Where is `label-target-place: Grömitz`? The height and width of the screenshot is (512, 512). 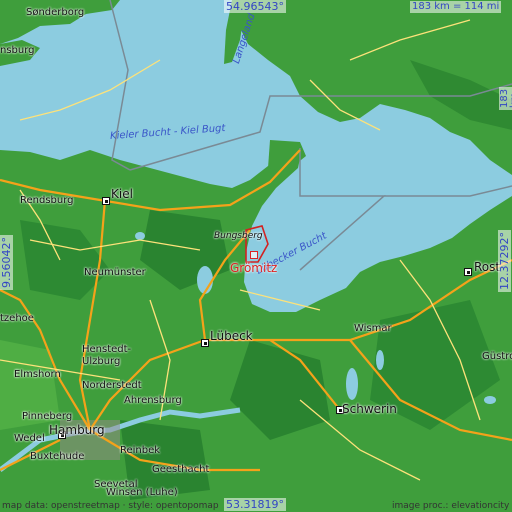
label-target-place: Grömitz is located at coordinates (254, 268).